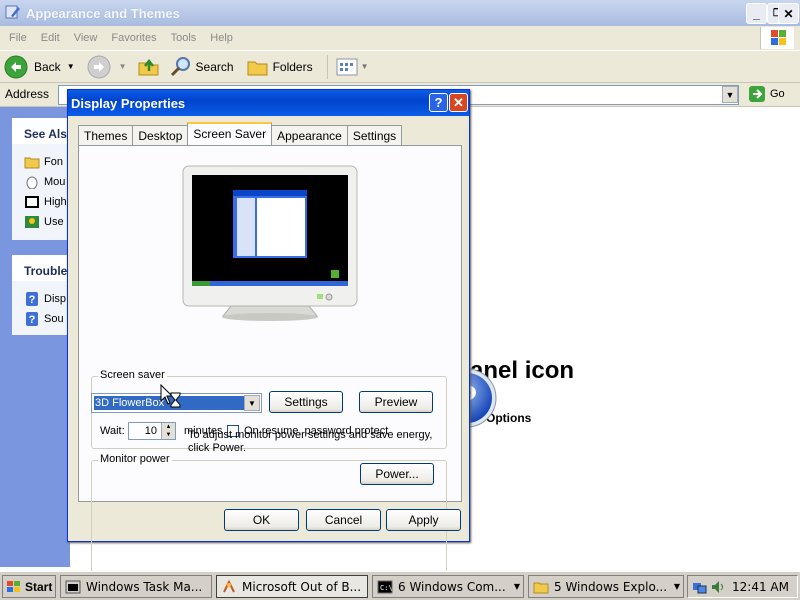 Image resolution: width=800 pixels, height=600 pixels. I want to click on see-also-heading: See Als, so click(41, 131).